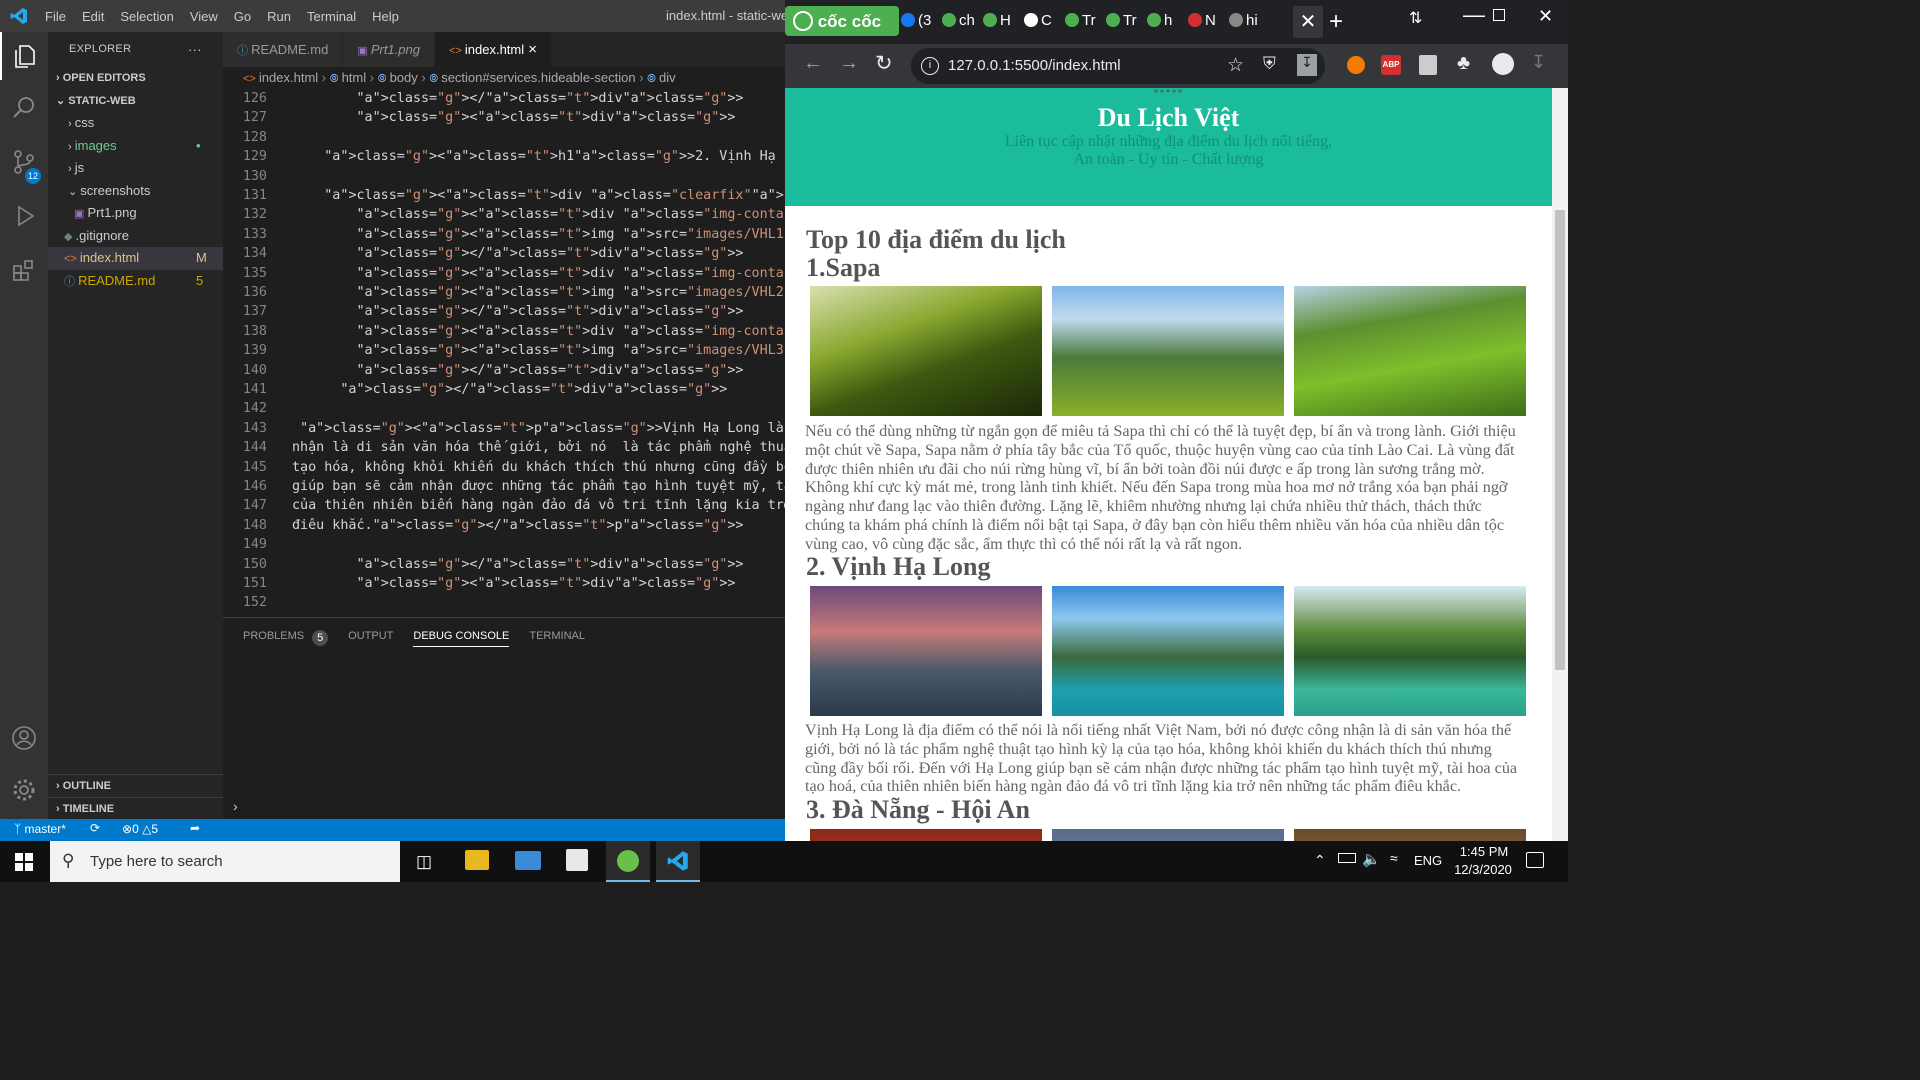  I want to click on address-bar: i 127.0.0.1:5500/index.html ☆ ⛨ ↧, so click(1118, 66).